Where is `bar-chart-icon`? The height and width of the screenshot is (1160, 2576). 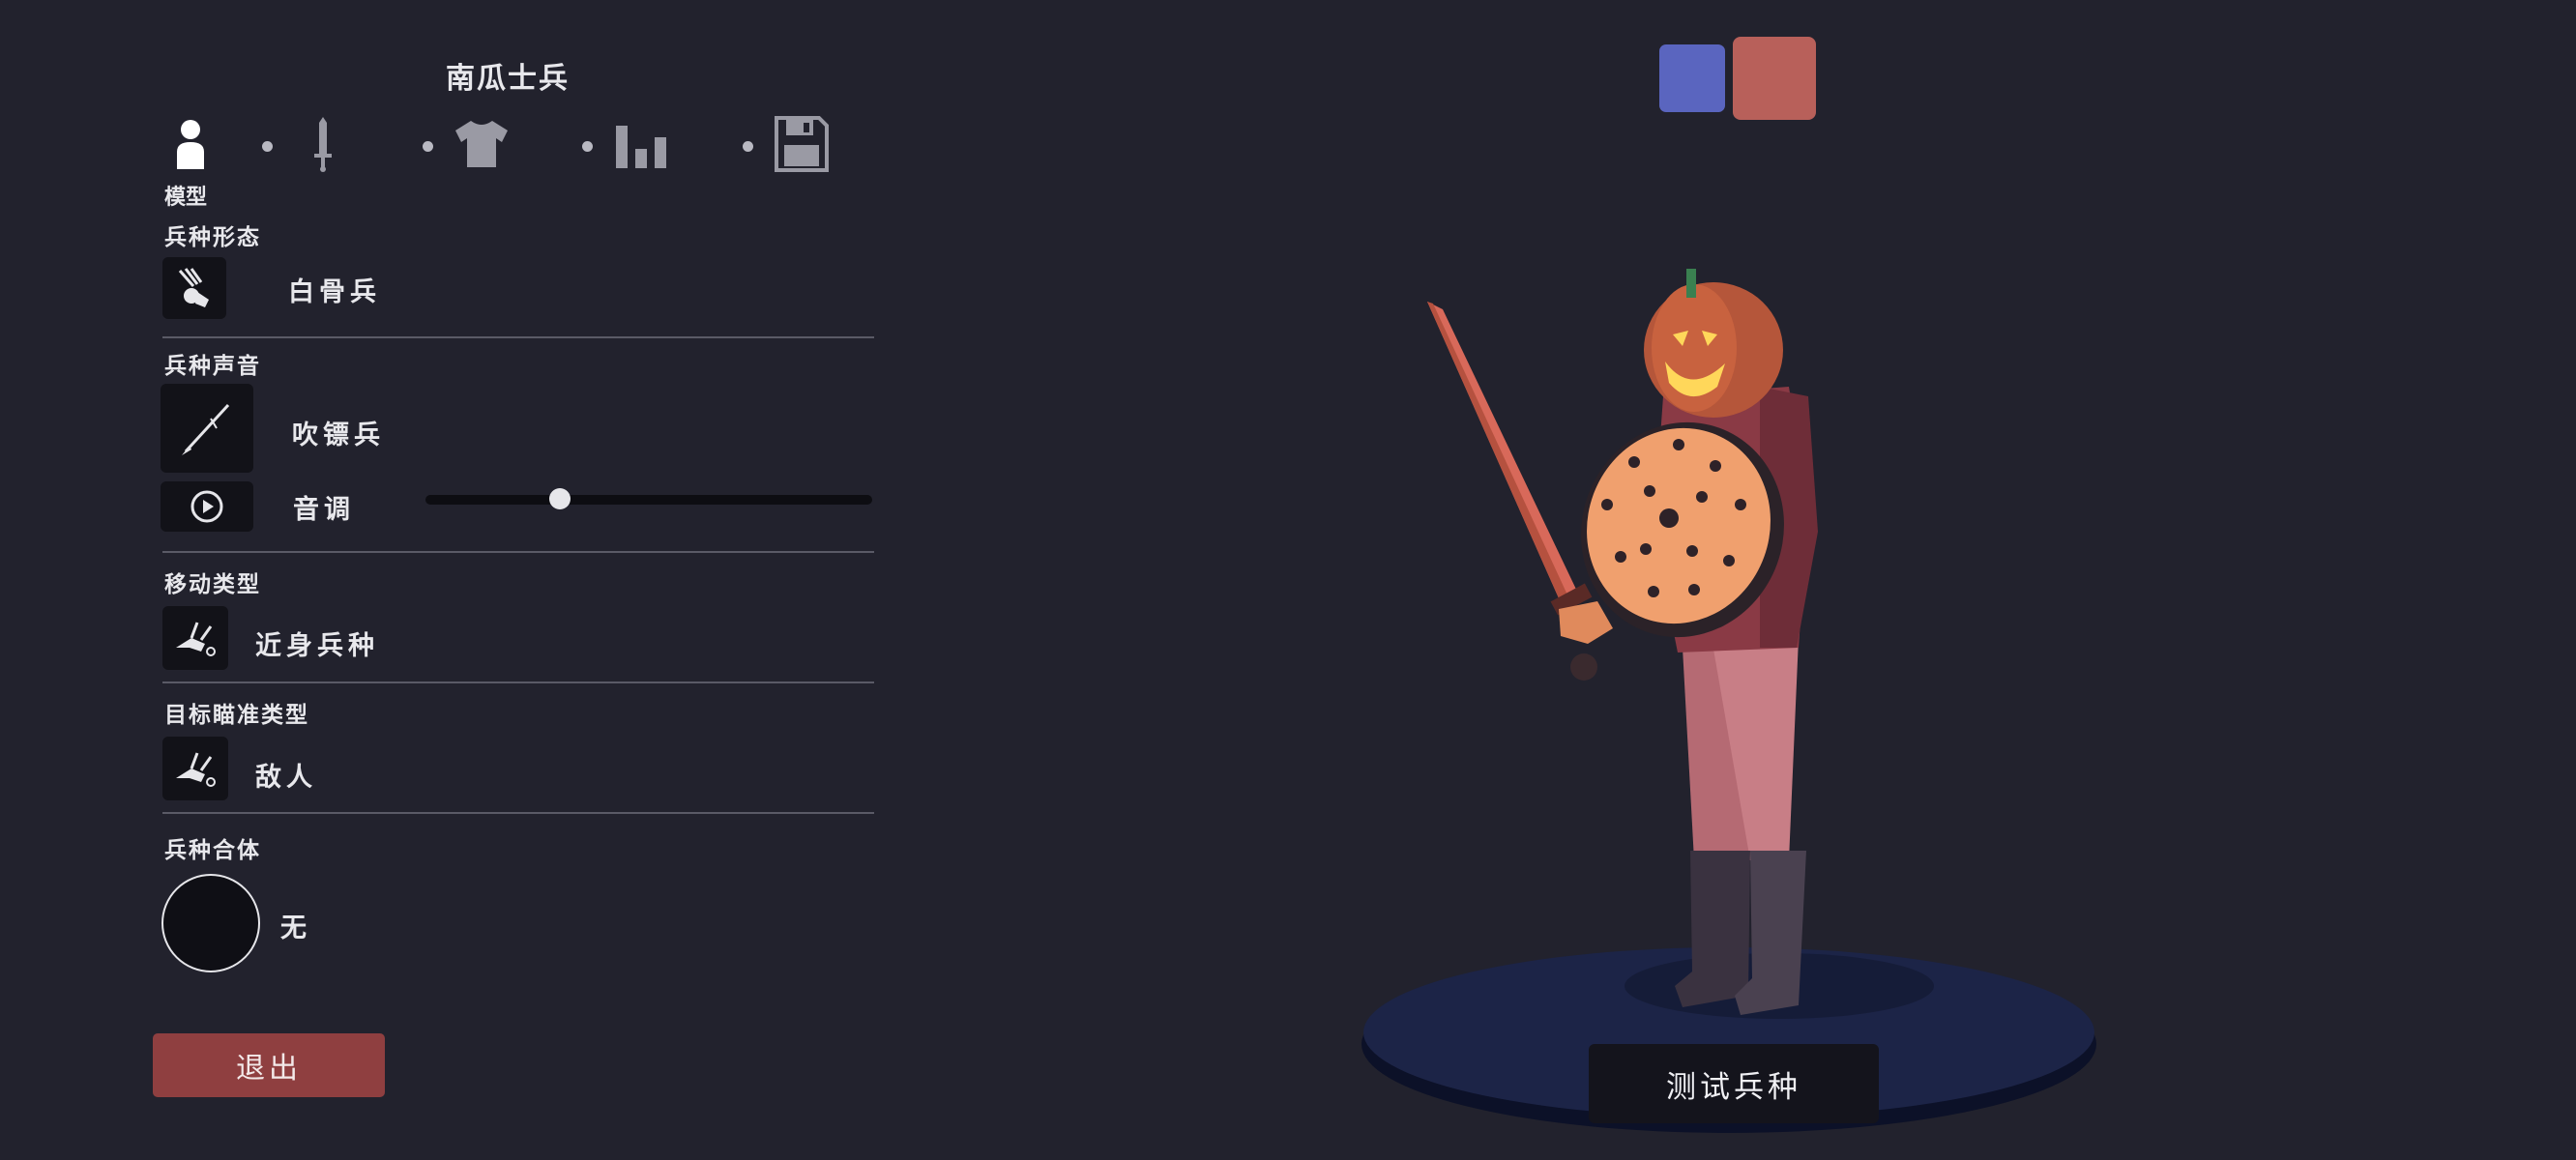 bar-chart-icon is located at coordinates (641, 147).